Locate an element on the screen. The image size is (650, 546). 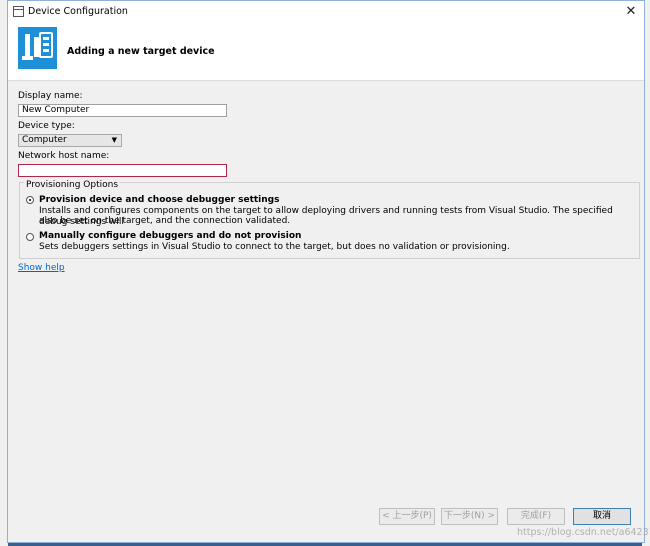
show-help-link: Show help is located at coordinates (41, 268).